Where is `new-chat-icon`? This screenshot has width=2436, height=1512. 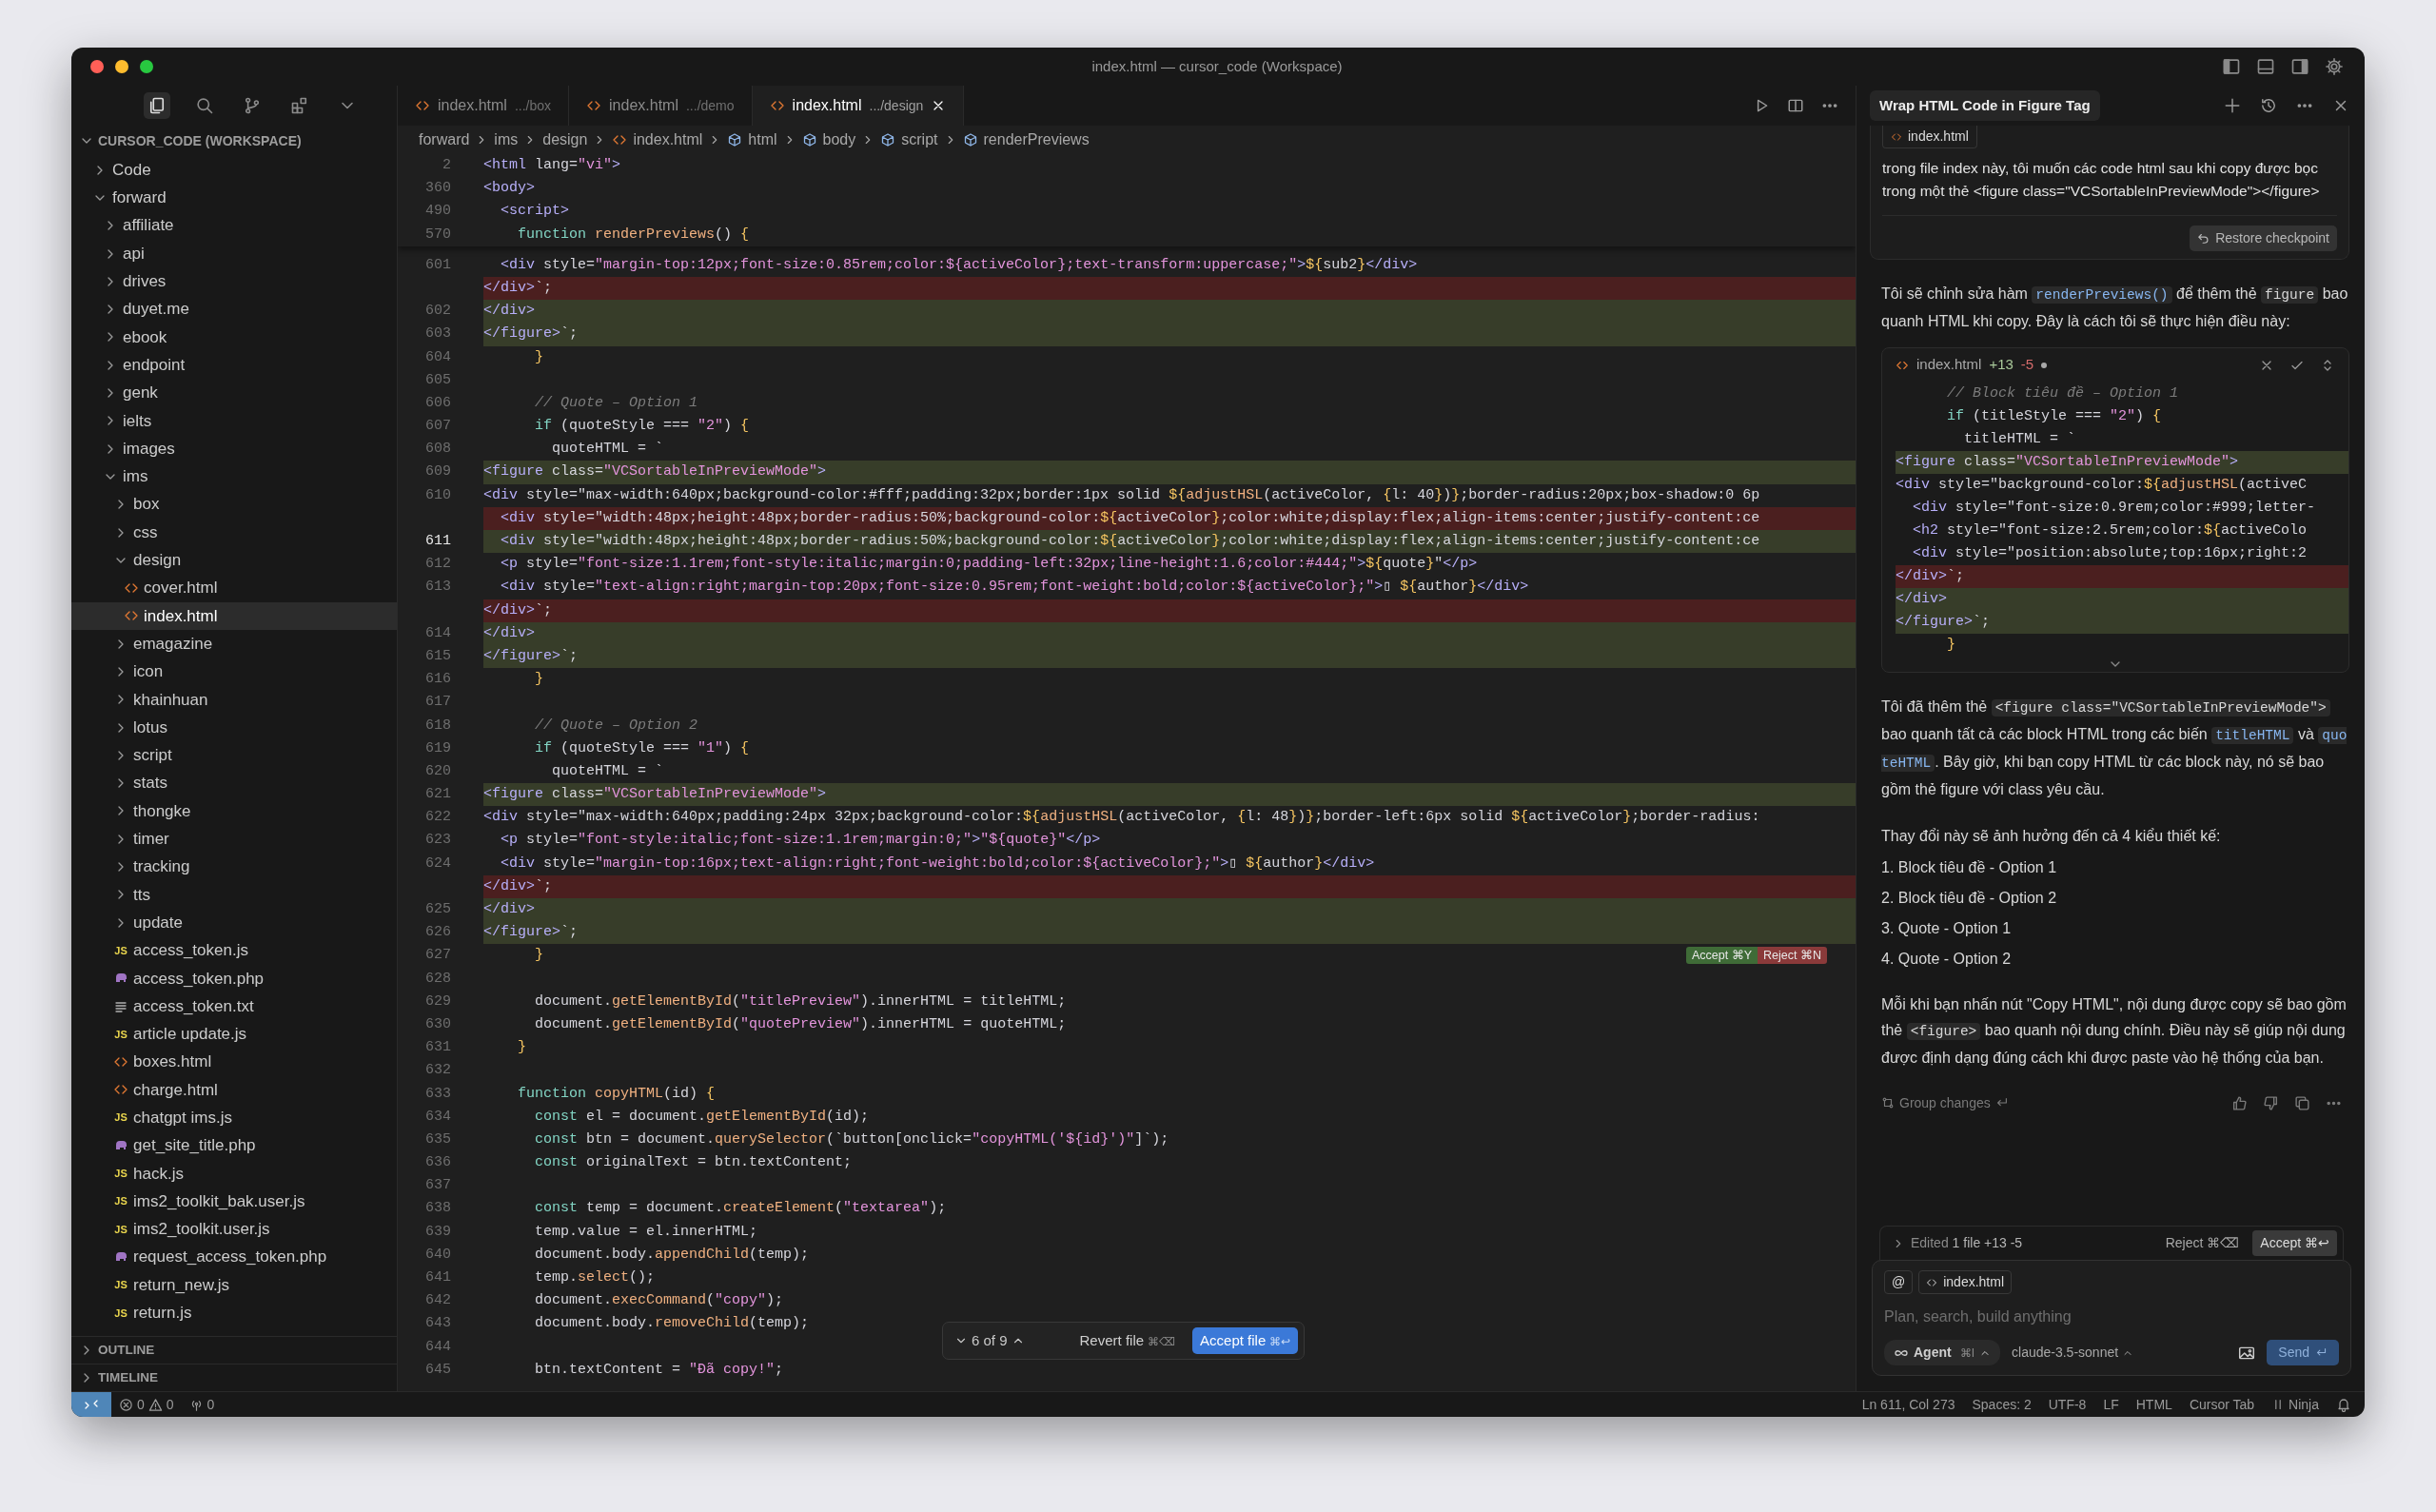
new-chat-icon is located at coordinates (2232, 105).